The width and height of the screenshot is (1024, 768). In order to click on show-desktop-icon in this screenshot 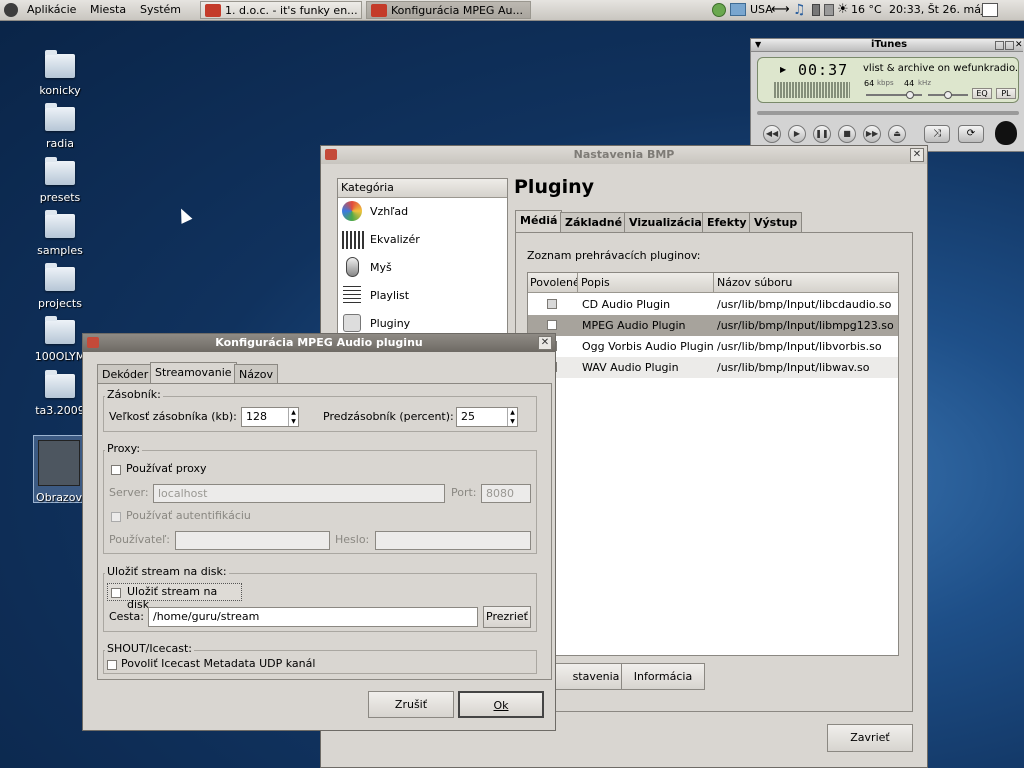, I will do `click(990, 10)`.